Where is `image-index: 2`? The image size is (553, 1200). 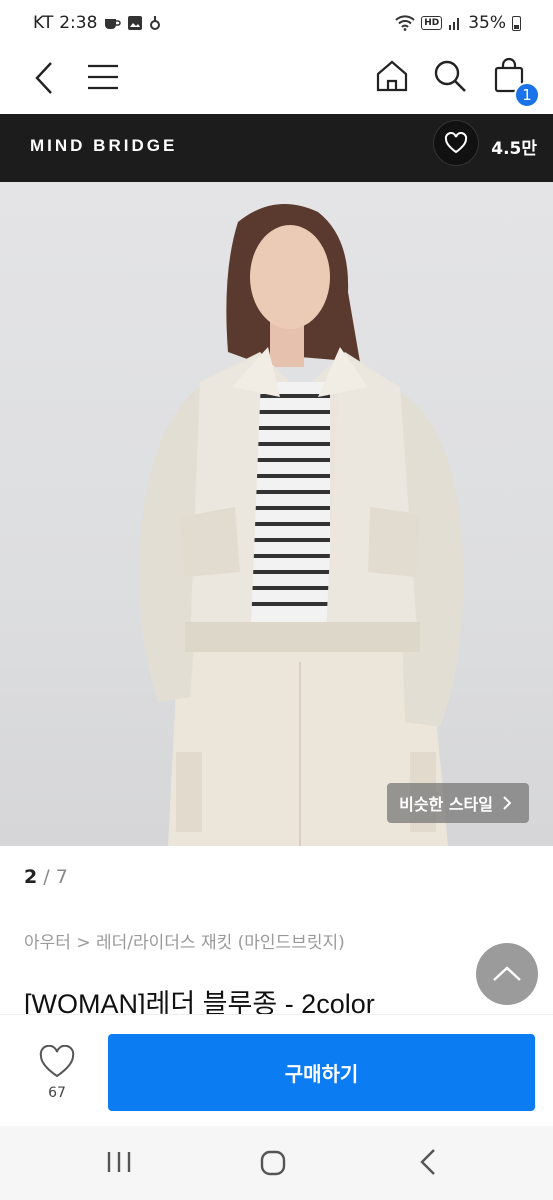 image-index: 2 is located at coordinates (31, 877).